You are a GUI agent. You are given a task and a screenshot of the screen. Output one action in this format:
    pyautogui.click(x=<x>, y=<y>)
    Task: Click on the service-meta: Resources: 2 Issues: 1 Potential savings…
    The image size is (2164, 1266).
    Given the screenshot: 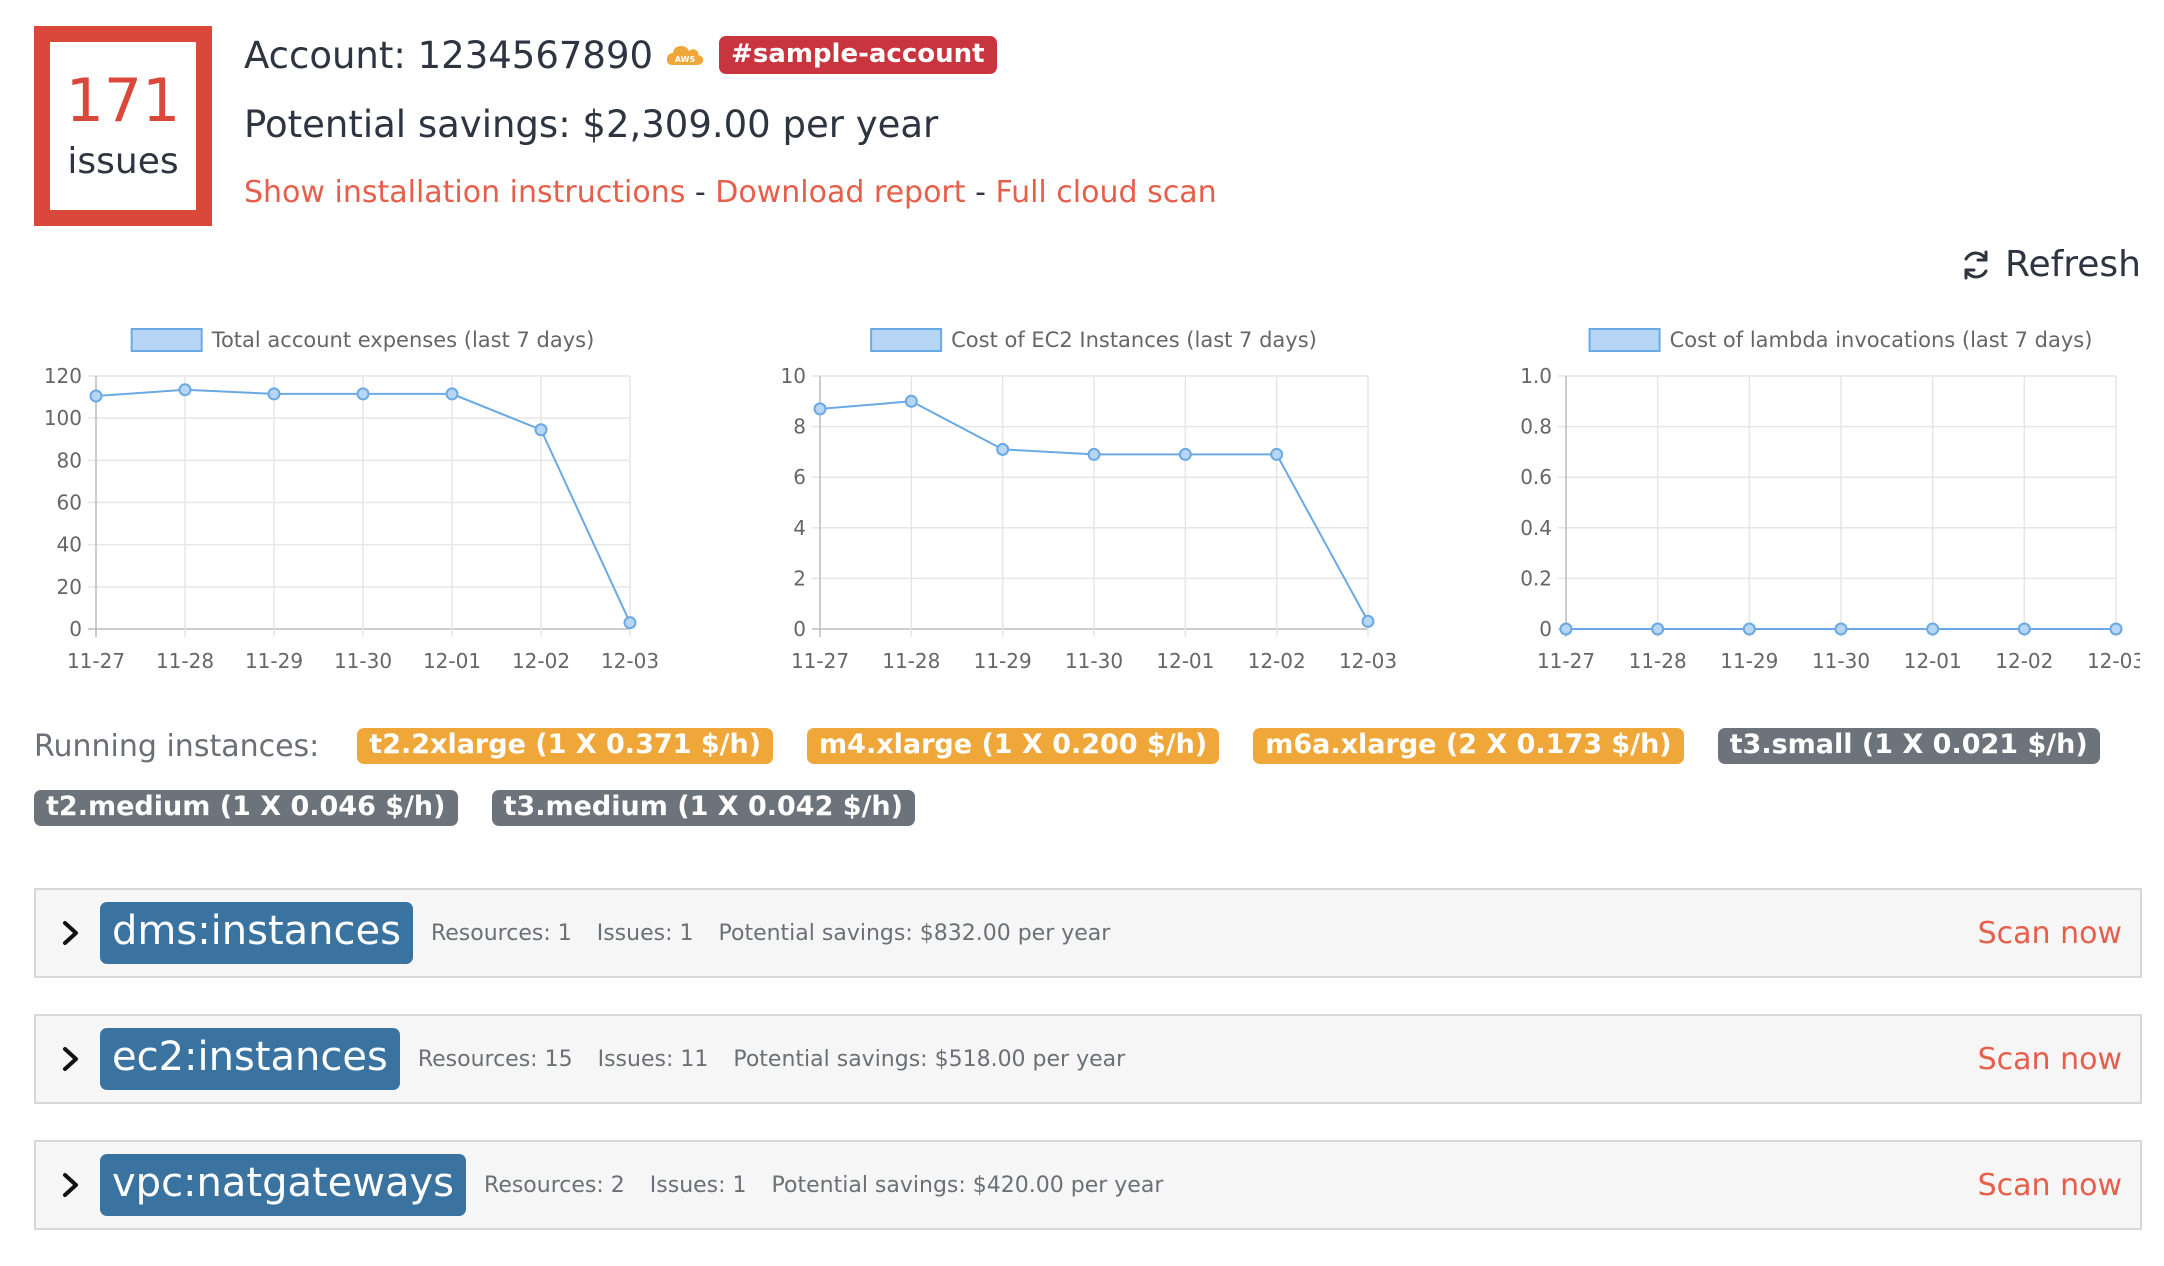 What is the action you would take?
    pyautogui.click(x=832, y=1185)
    